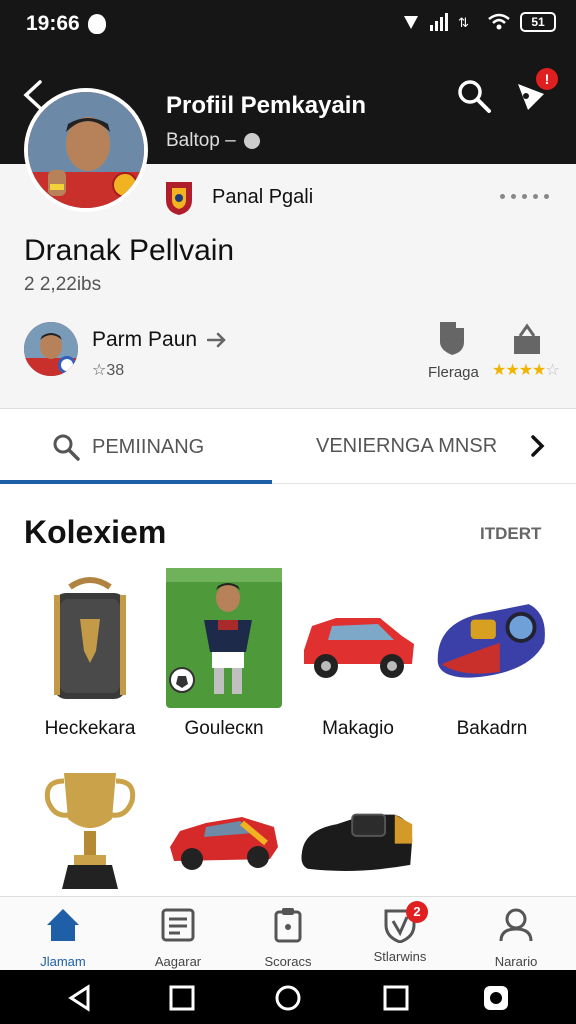 The image size is (576, 1024). What do you see at coordinates (396, 998) in the screenshot?
I see `recents-icon` at bounding box center [396, 998].